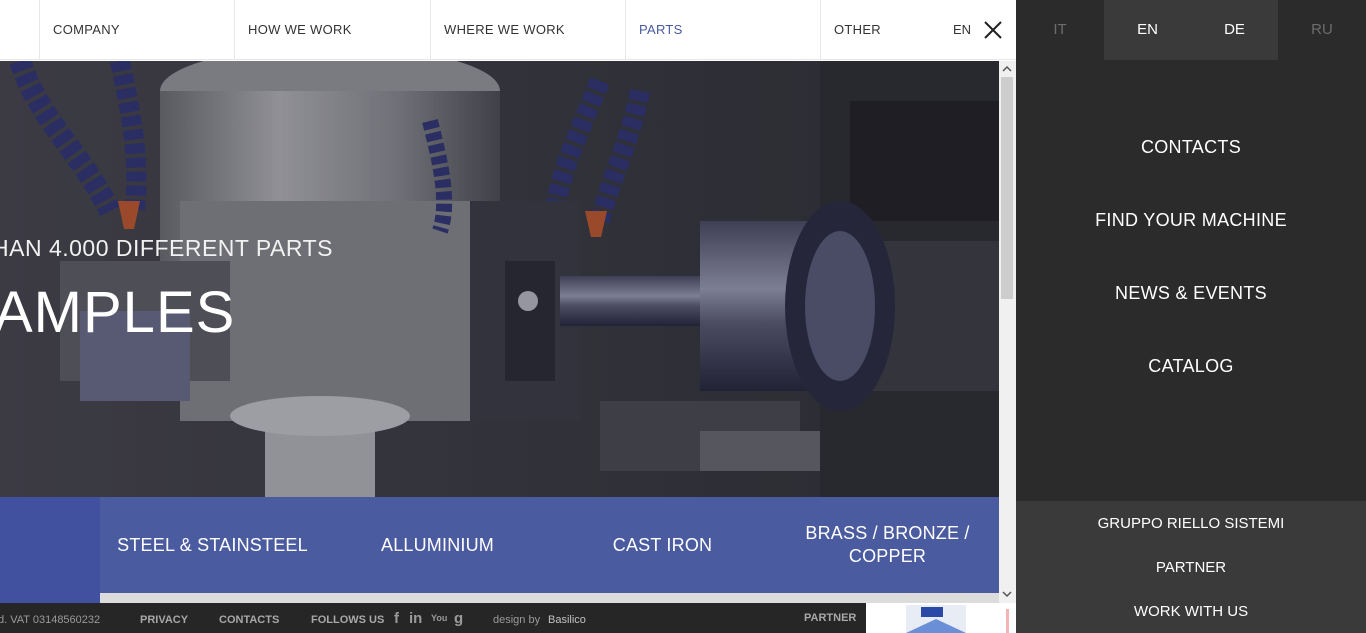  What do you see at coordinates (348, 620) in the screenshot?
I see `footer-follow-us: FOLLOWS US` at bounding box center [348, 620].